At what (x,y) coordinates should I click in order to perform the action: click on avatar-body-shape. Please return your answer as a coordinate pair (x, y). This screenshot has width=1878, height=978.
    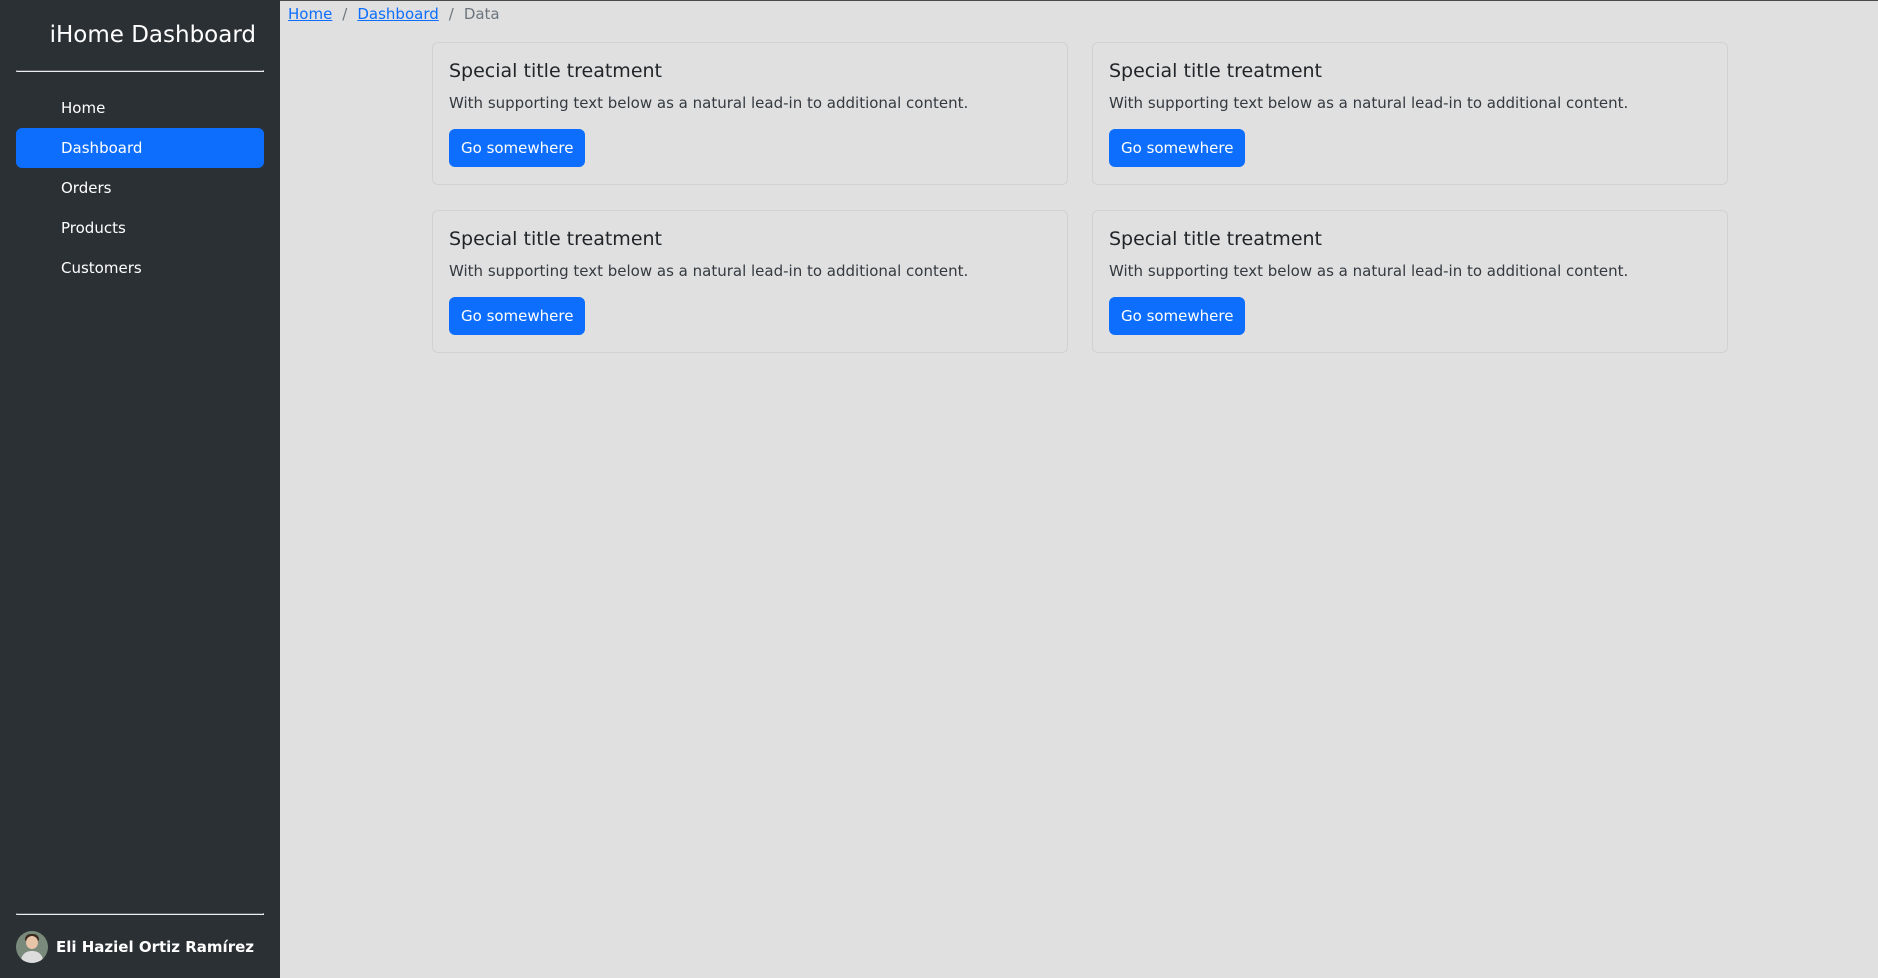
    Looking at the image, I should click on (32, 956).